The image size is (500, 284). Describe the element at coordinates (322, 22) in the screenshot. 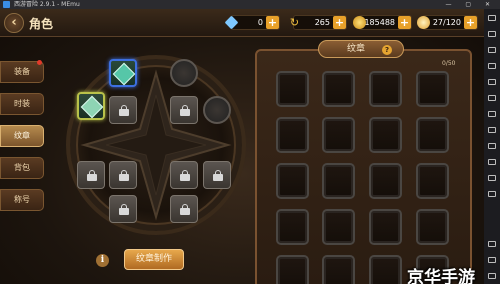

I see `refresh-value: 265` at that location.